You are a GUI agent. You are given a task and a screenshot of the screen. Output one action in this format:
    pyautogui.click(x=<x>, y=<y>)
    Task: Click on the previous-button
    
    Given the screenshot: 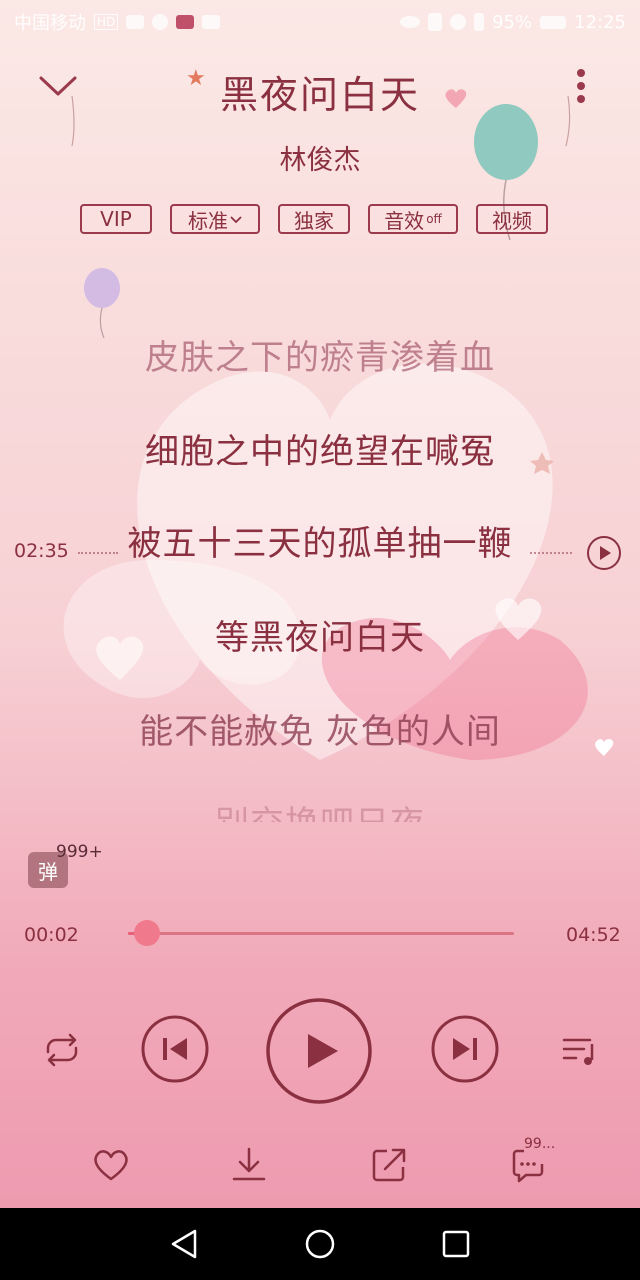 What is the action you would take?
    pyautogui.click(x=175, y=1049)
    